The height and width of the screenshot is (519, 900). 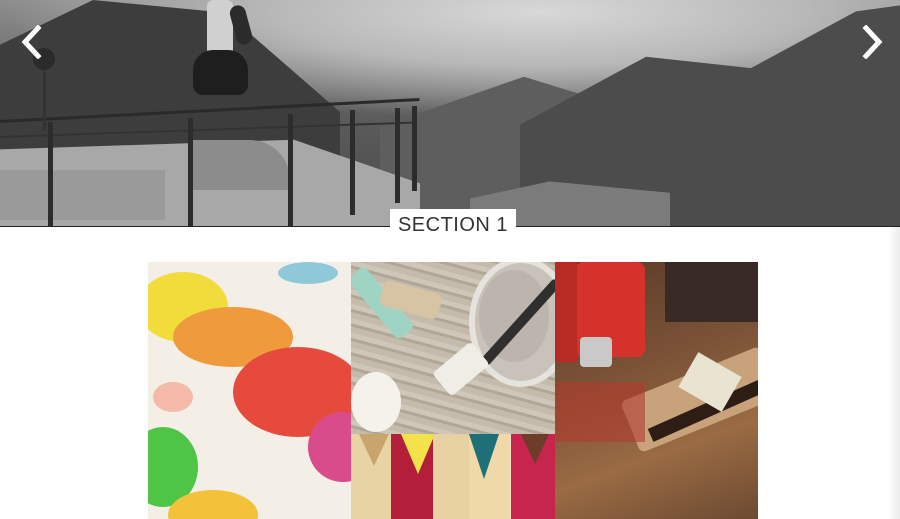 I want to click on person-legs, so click(x=220, y=72).